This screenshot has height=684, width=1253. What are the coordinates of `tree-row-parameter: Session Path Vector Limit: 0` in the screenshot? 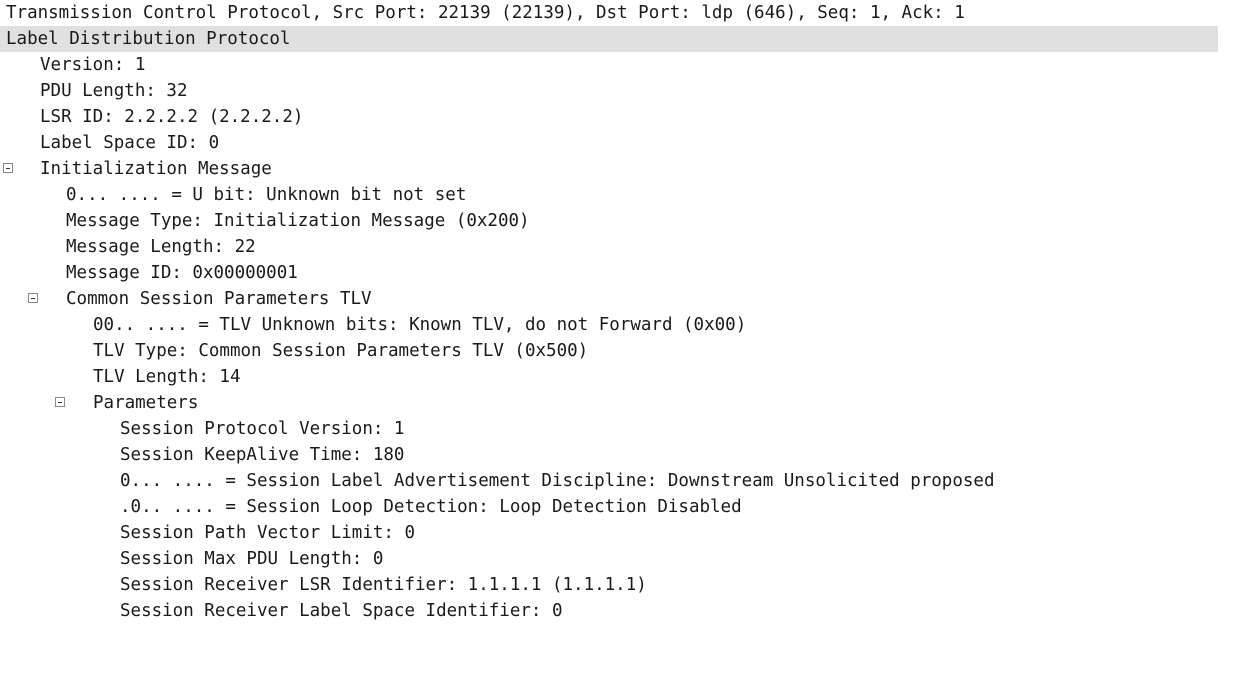 It's located at (609, 533).